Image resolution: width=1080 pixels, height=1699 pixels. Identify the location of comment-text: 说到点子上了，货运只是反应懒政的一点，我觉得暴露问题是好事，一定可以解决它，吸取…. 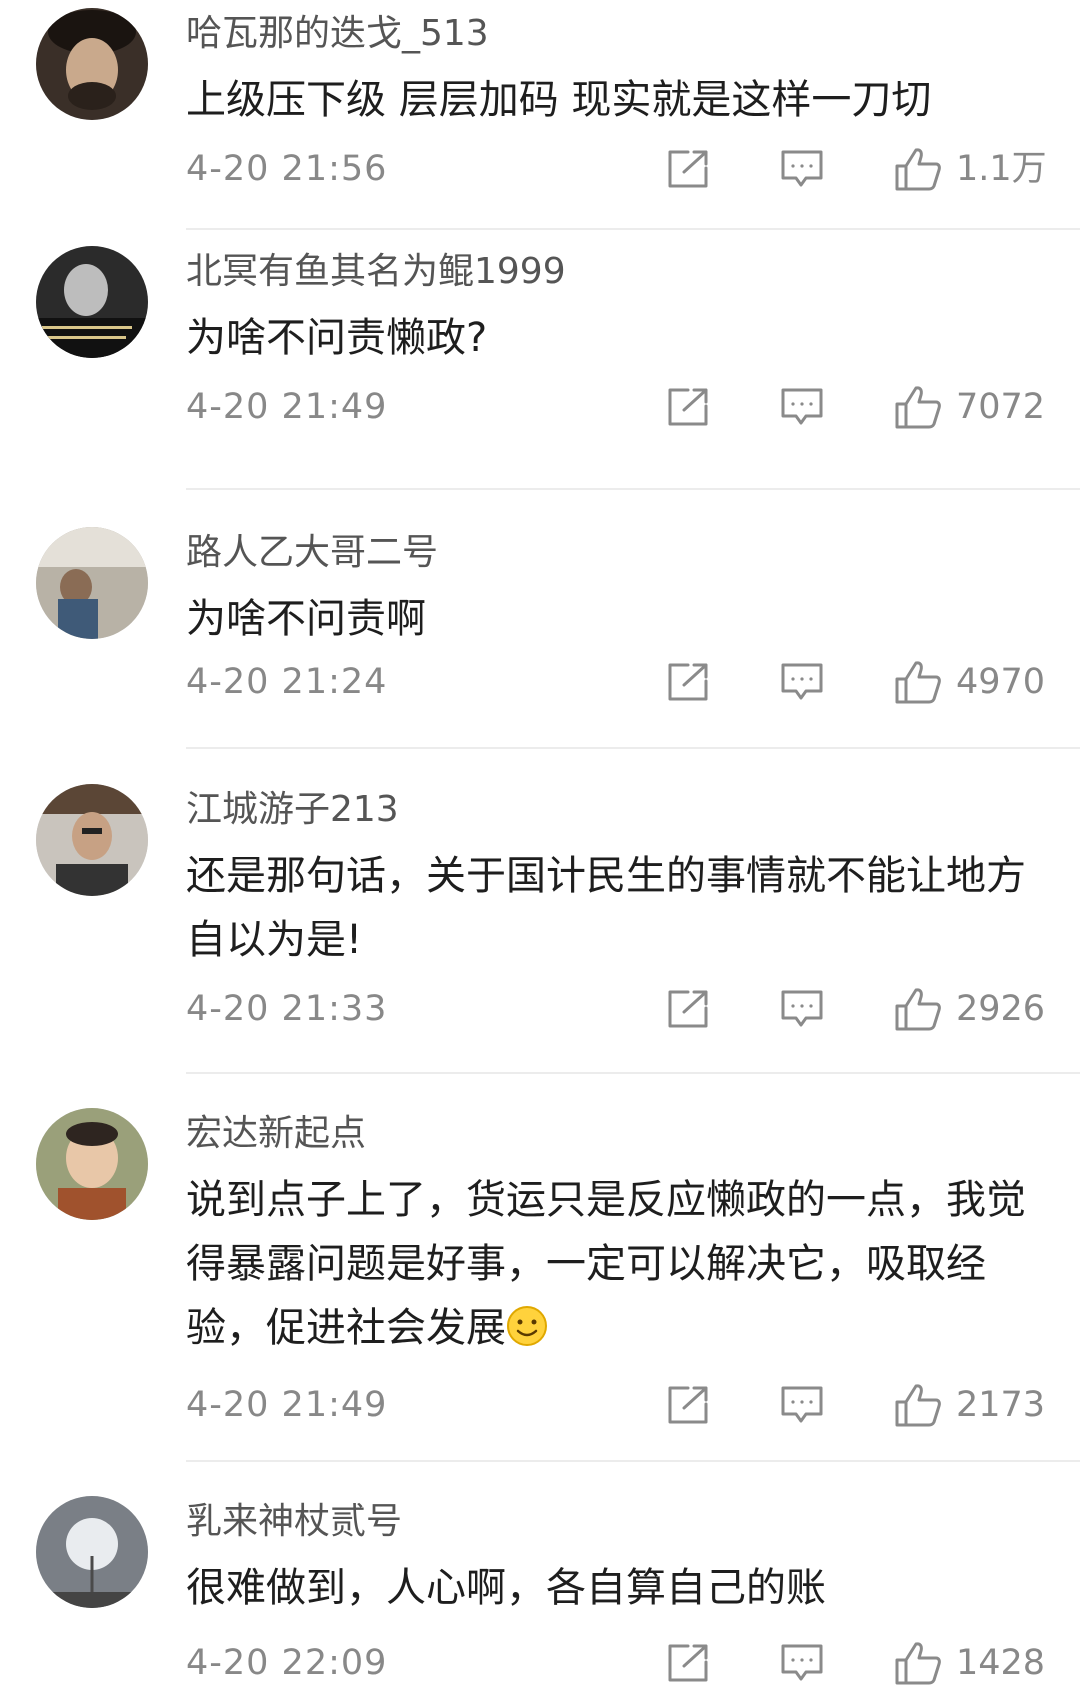
(621, 1264).